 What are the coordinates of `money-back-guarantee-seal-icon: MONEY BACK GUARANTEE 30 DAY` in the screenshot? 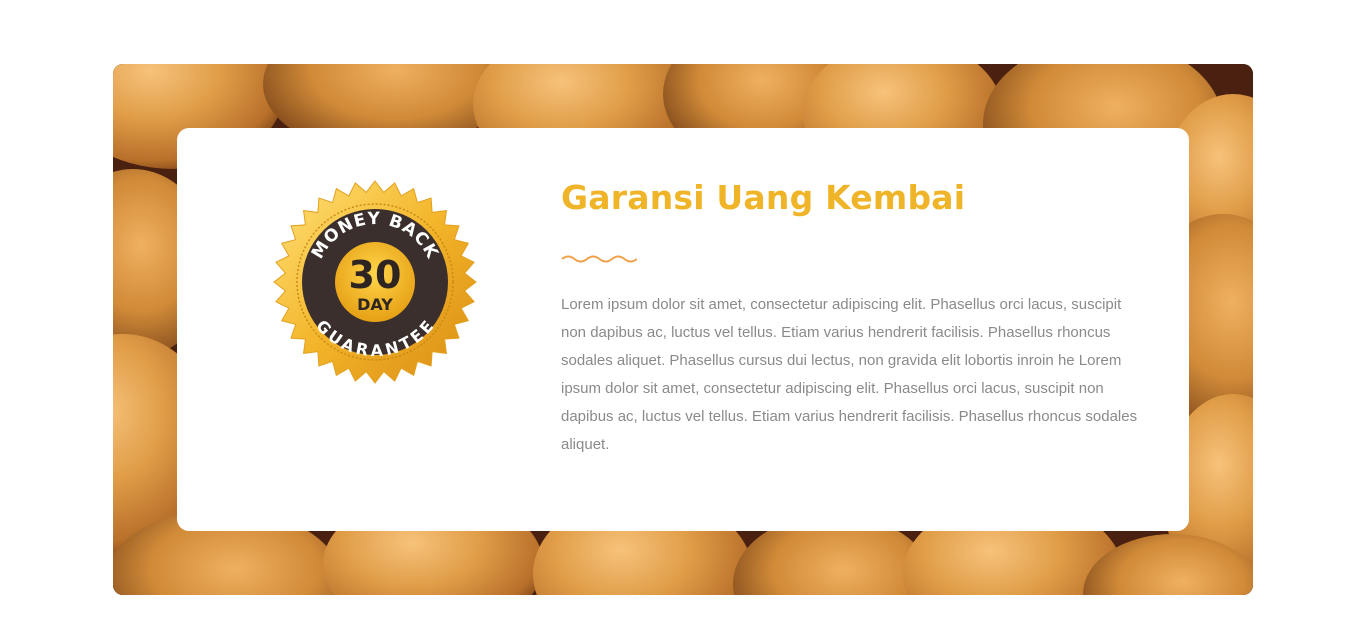 It's located at (375, 282).